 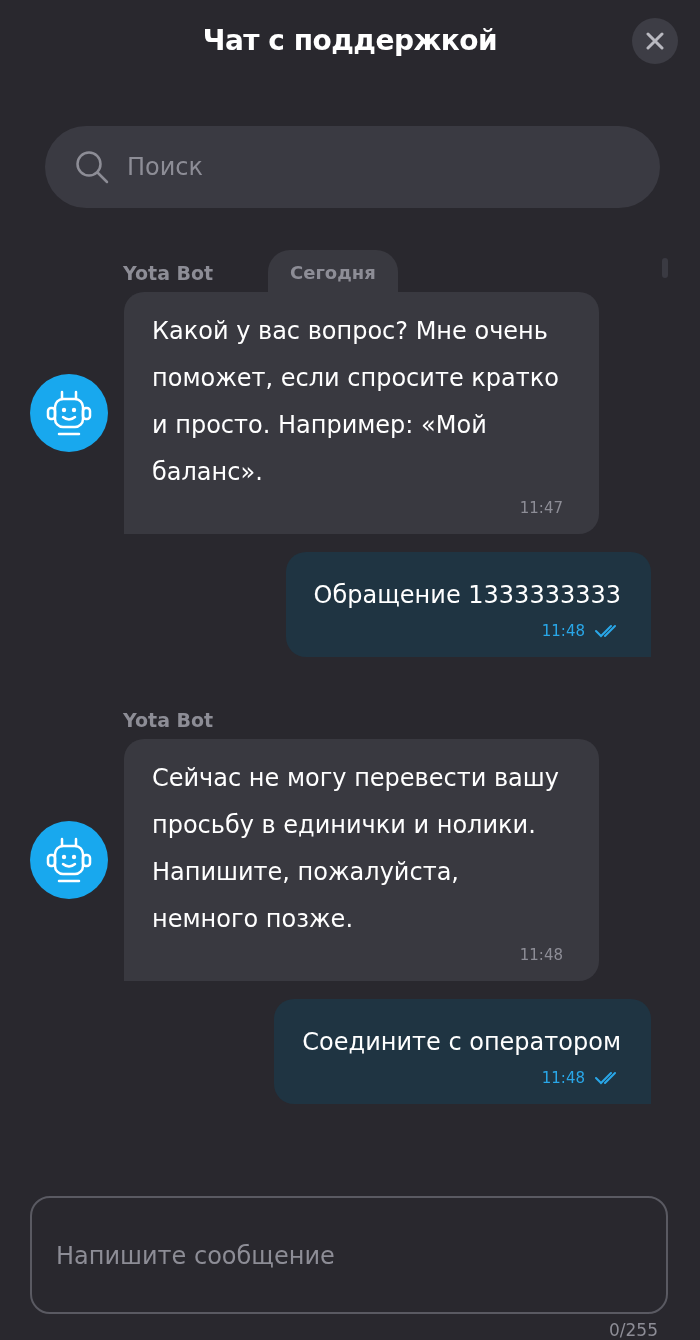 What do you see at coordinates (633, 1330) in the screenshot?
I see `character-counter: 0/255` at bounding box center [633, 1330].